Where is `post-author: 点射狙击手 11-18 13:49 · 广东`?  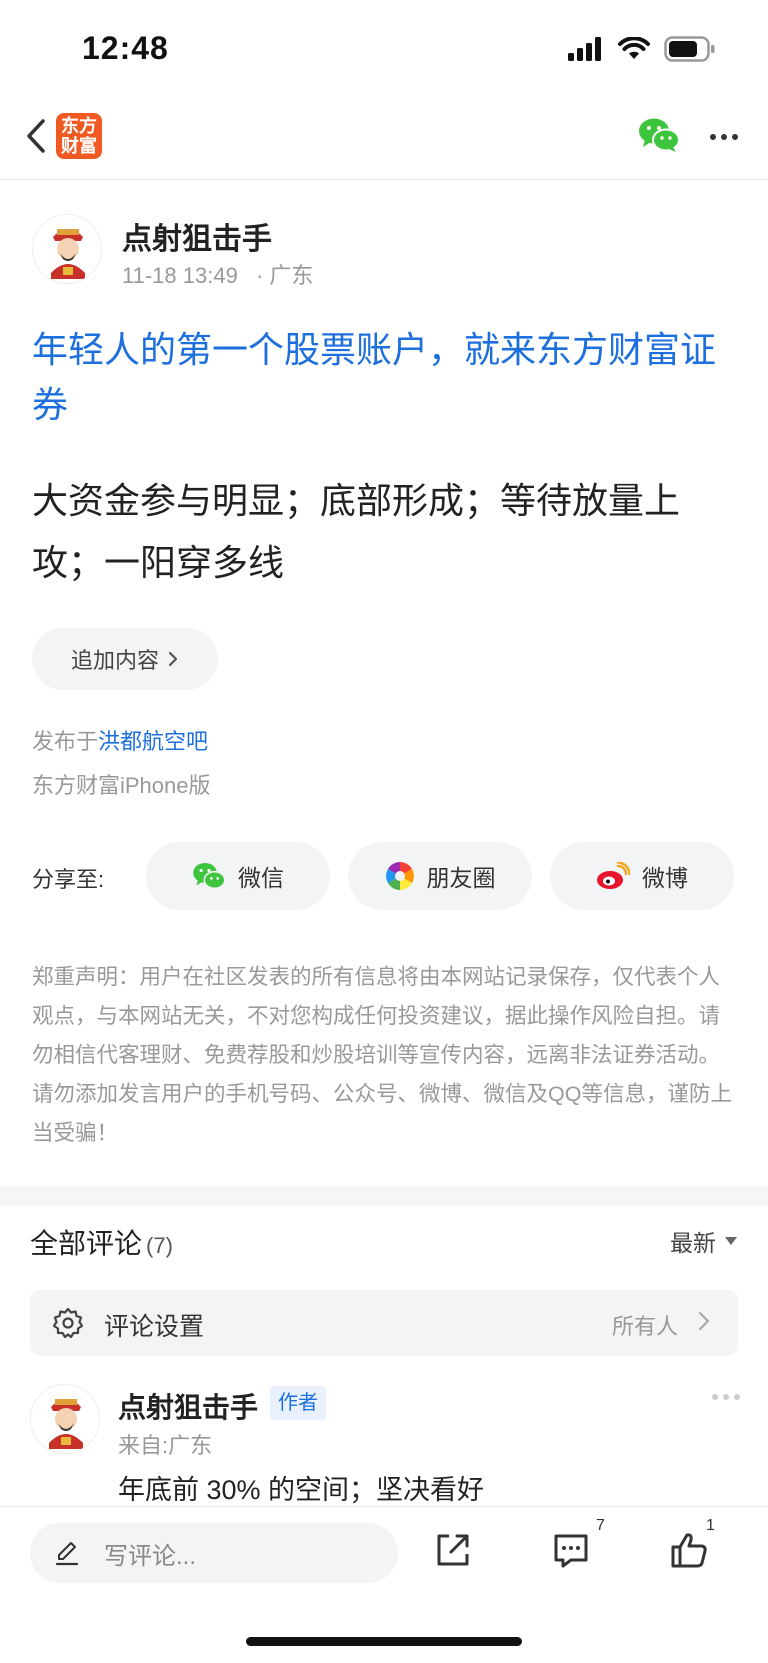
post-author: 点射狙击手 11-18 13:49 · 广东 is located at coordinates (382, 250).